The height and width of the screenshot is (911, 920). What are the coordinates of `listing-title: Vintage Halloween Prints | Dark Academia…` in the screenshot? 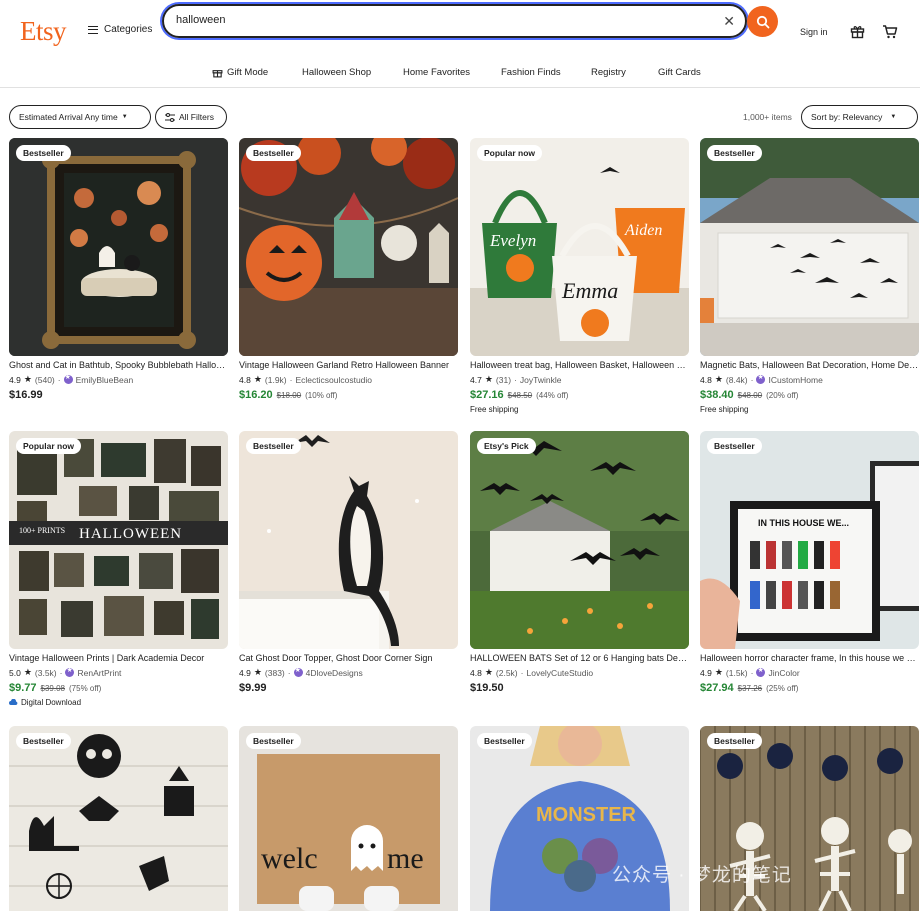 It's located at (118, 658).